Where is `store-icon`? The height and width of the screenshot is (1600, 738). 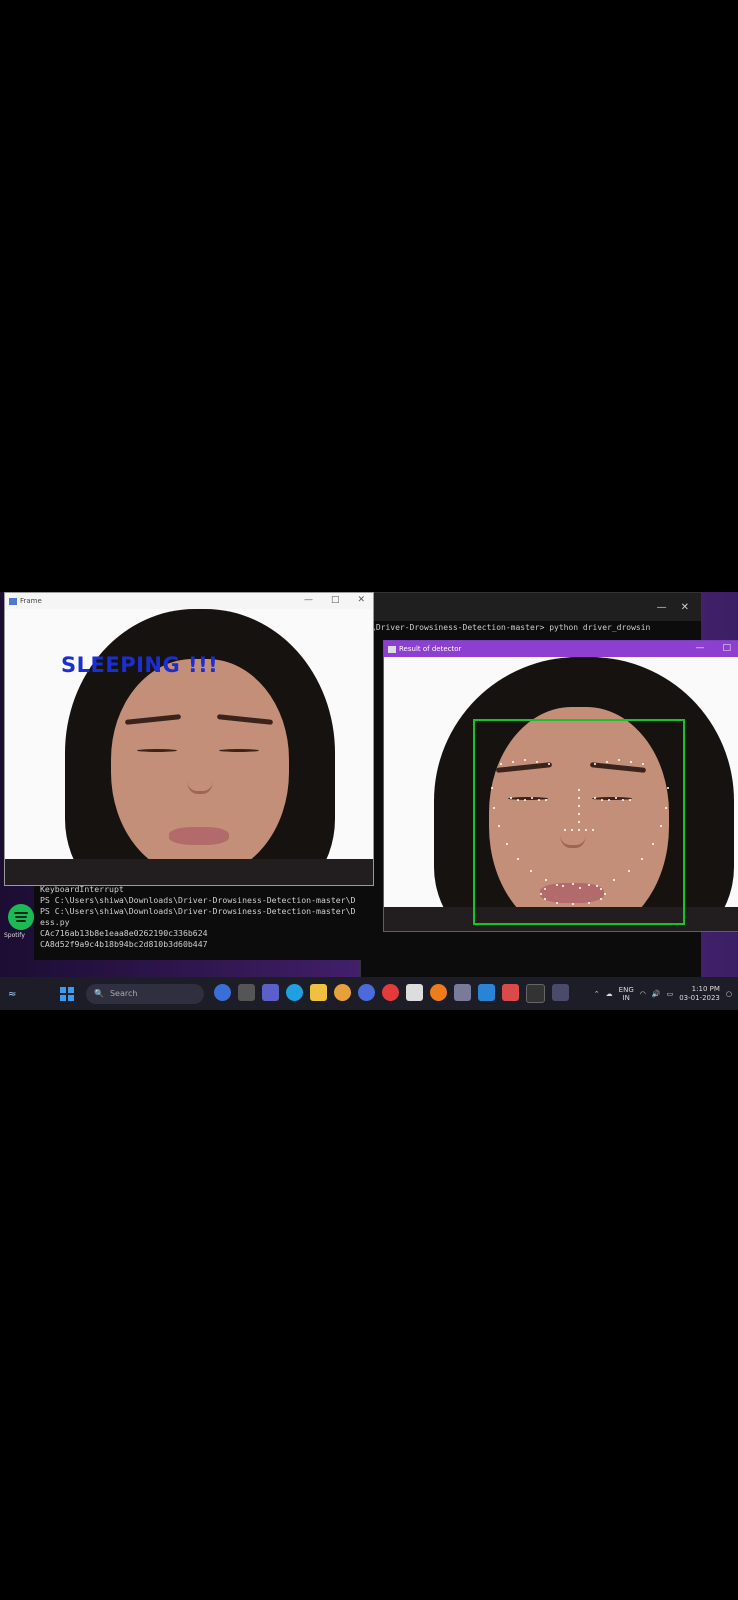
store-icon is located at coordinates (414, 992).